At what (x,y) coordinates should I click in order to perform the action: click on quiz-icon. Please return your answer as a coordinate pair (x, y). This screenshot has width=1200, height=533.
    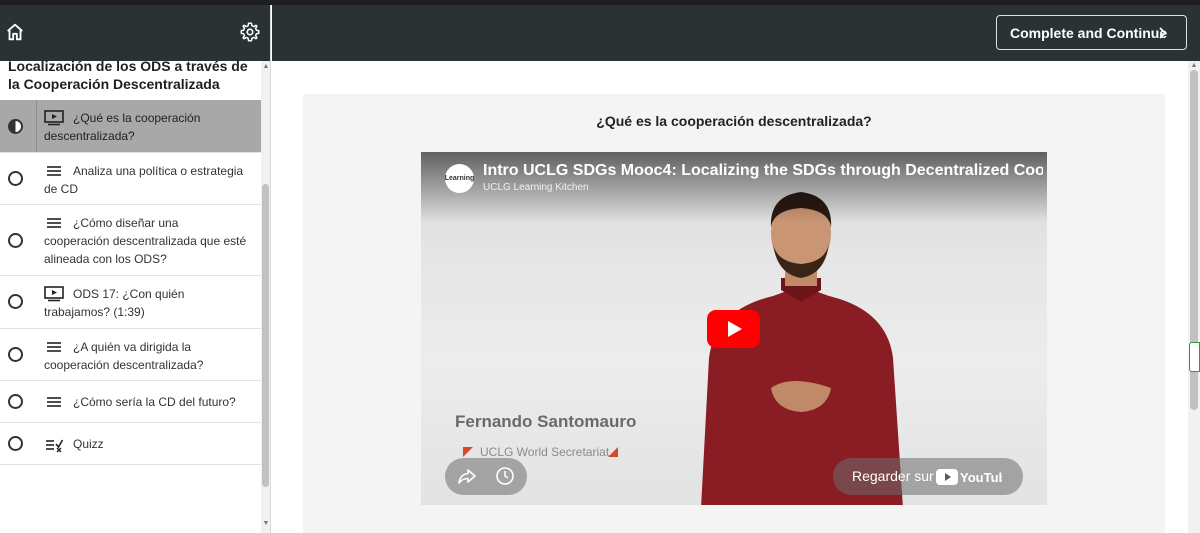
    Looking at the image, I should click on (55, 446).